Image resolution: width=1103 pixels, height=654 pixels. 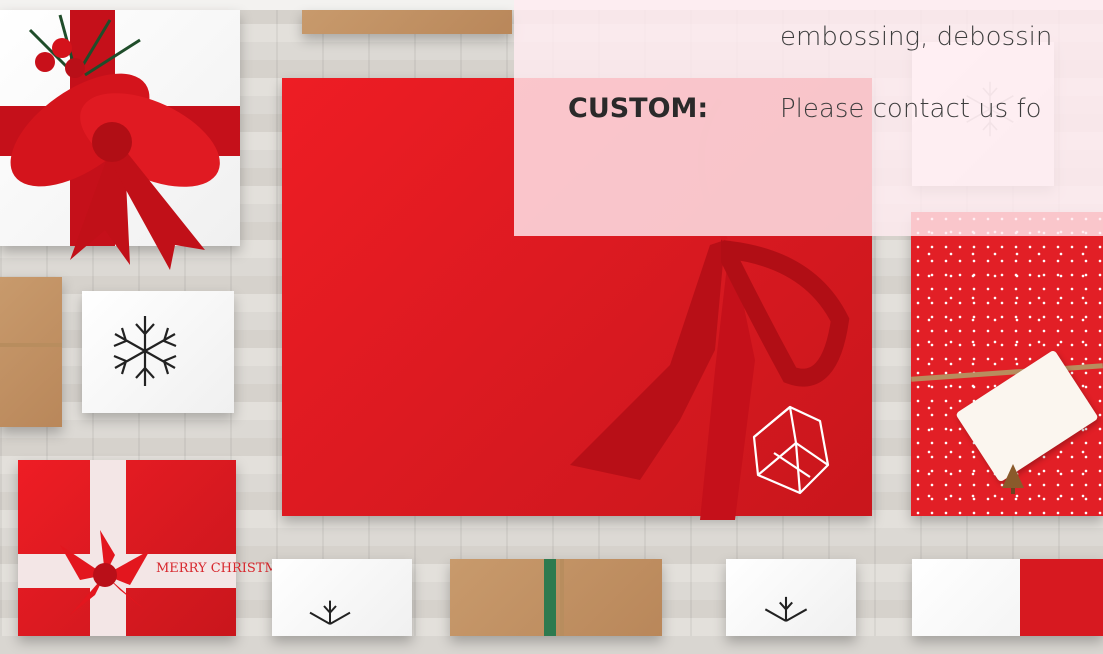 What do you see at coordinates (1013, 479) in the screenshot?
I see `tree-tag-icon` at bounding box center [1013, 479].